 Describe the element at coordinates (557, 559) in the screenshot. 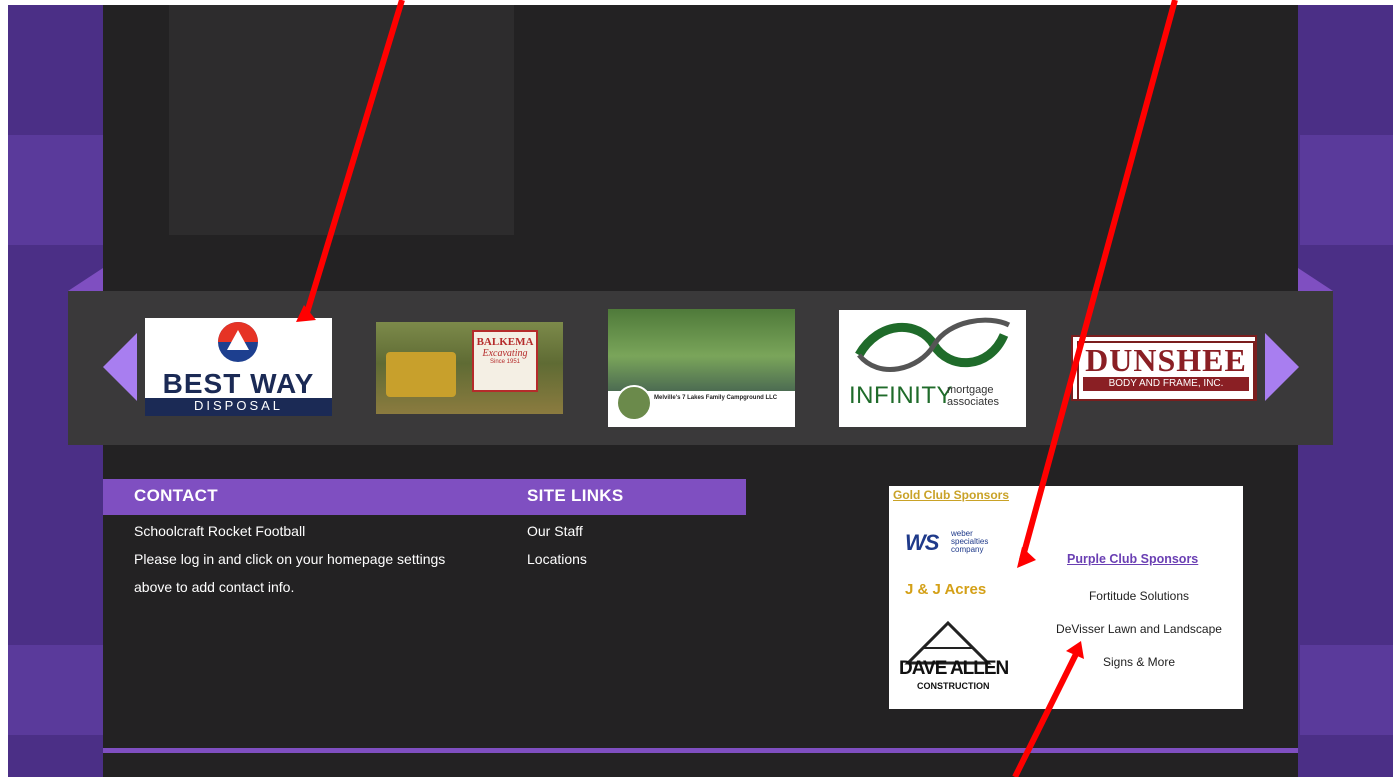

I see `link-locations: Locations` at that location.